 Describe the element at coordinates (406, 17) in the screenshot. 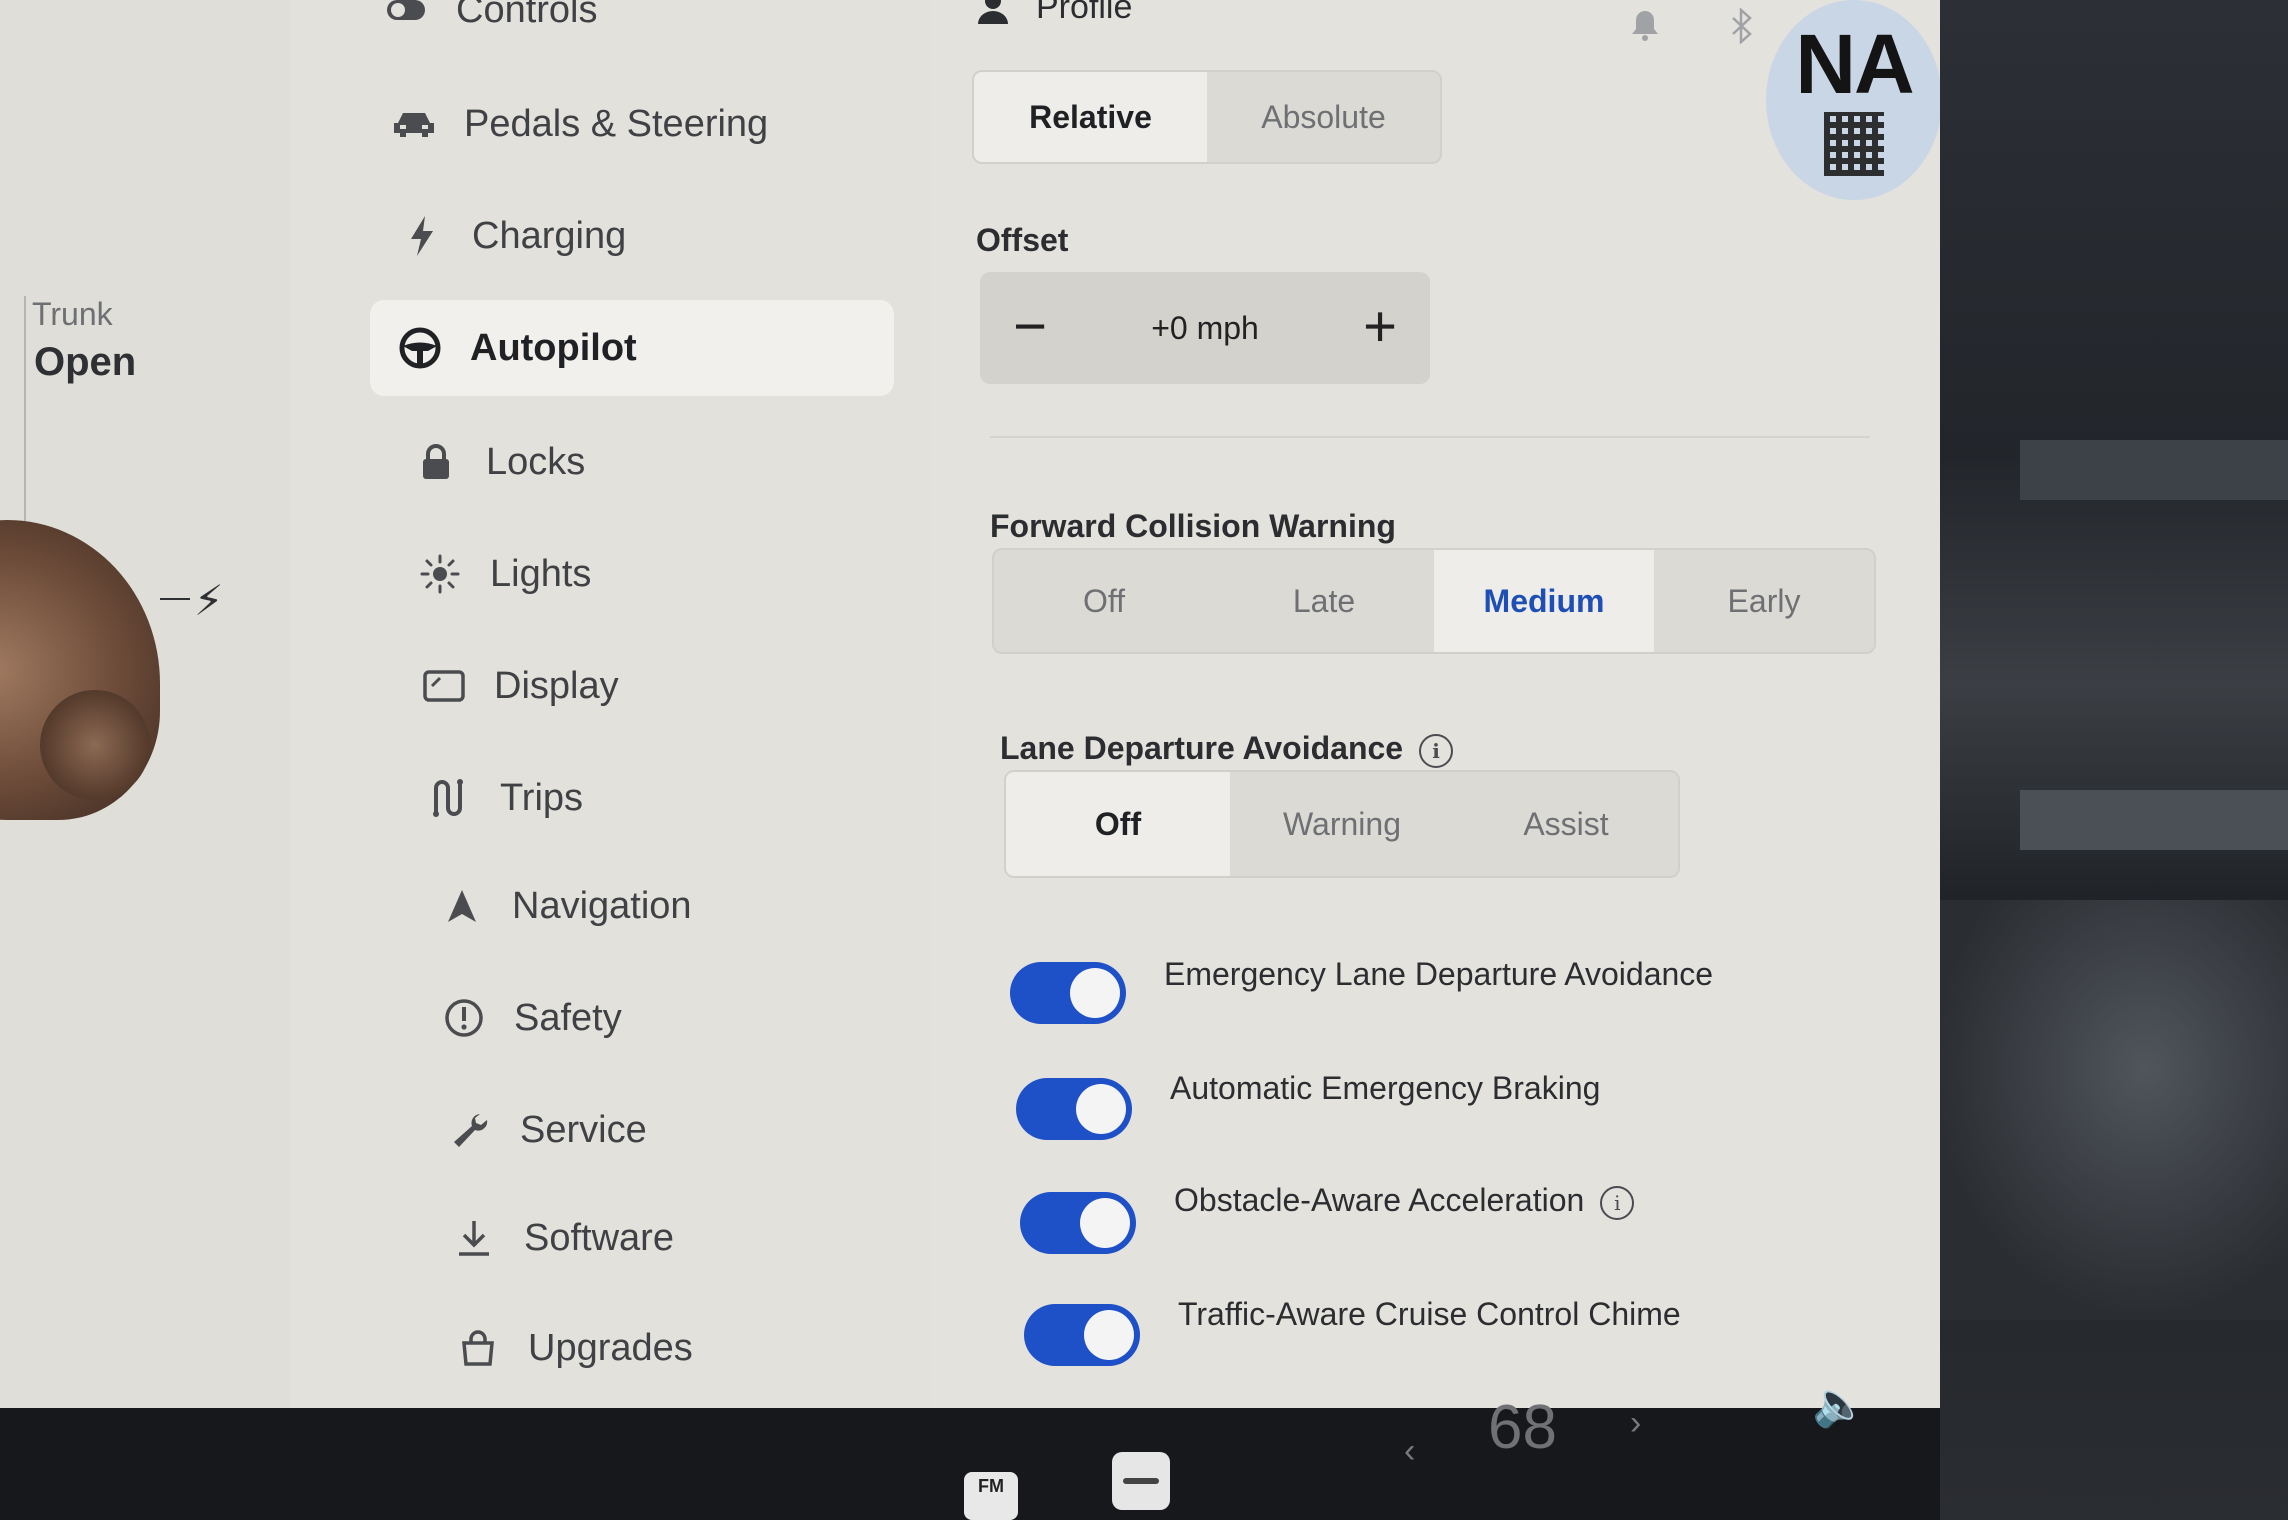

I see `toggle-icon` at that location.